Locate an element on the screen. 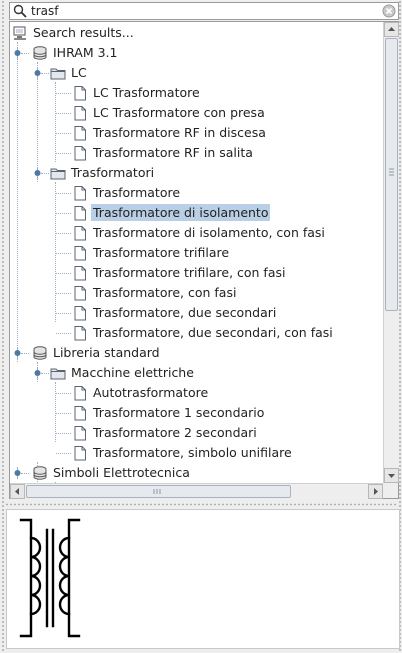 Image resolution: width=402 pixels, height=653 pixels. tree-leaf-item: Trasformatore RF in discesa is located at coordinates (196, 133).